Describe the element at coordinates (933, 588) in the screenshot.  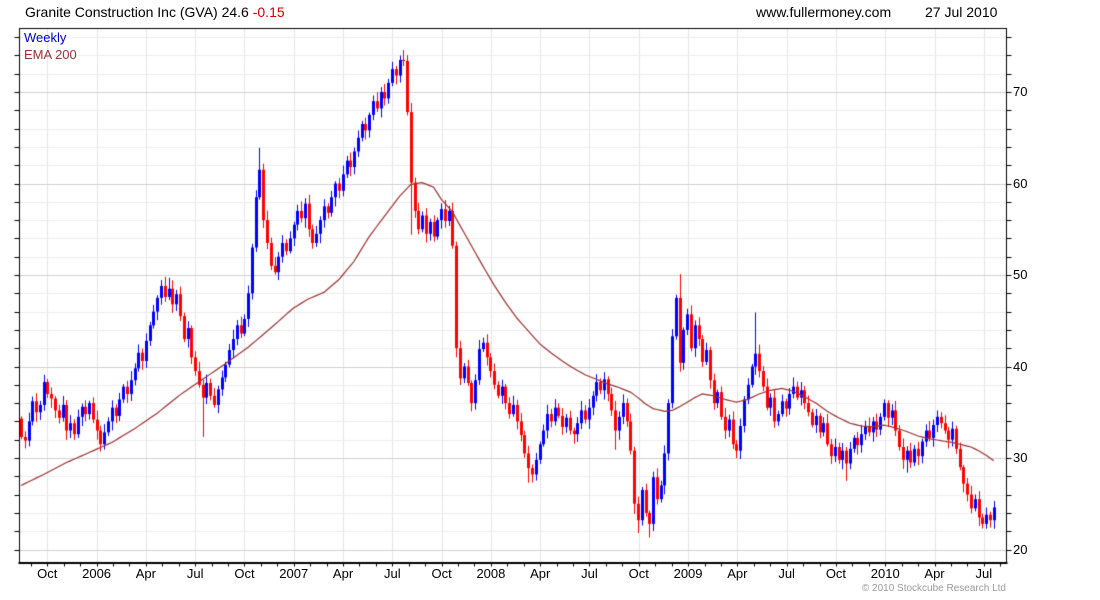
I see `copyright-notice: © 2010 Stockcube Research Ltd` at that location.